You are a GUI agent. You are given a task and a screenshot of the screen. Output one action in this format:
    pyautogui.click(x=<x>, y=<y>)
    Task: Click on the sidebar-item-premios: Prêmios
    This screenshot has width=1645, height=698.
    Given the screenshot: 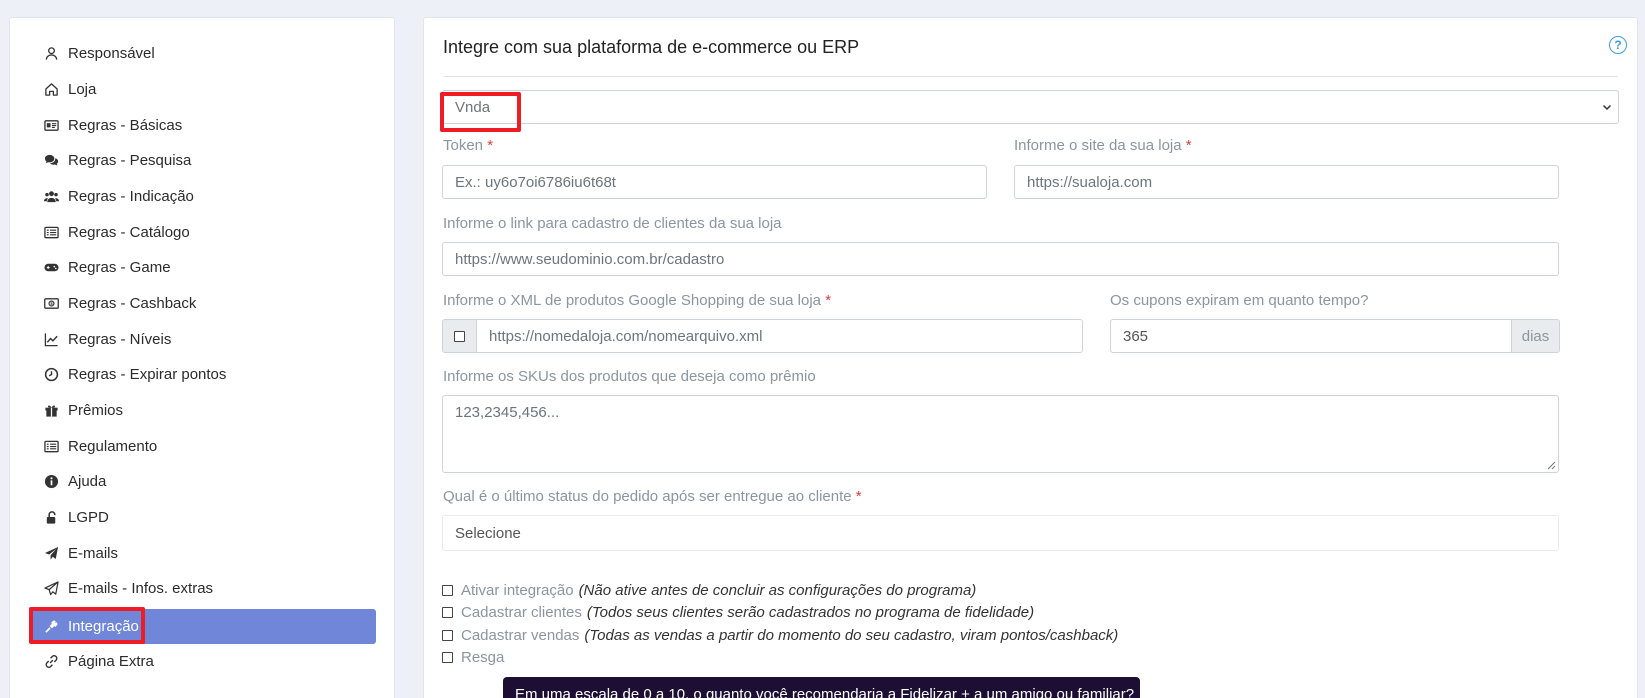 What is the action you would take?
    pyautogui.click(x=203, y=410)
    